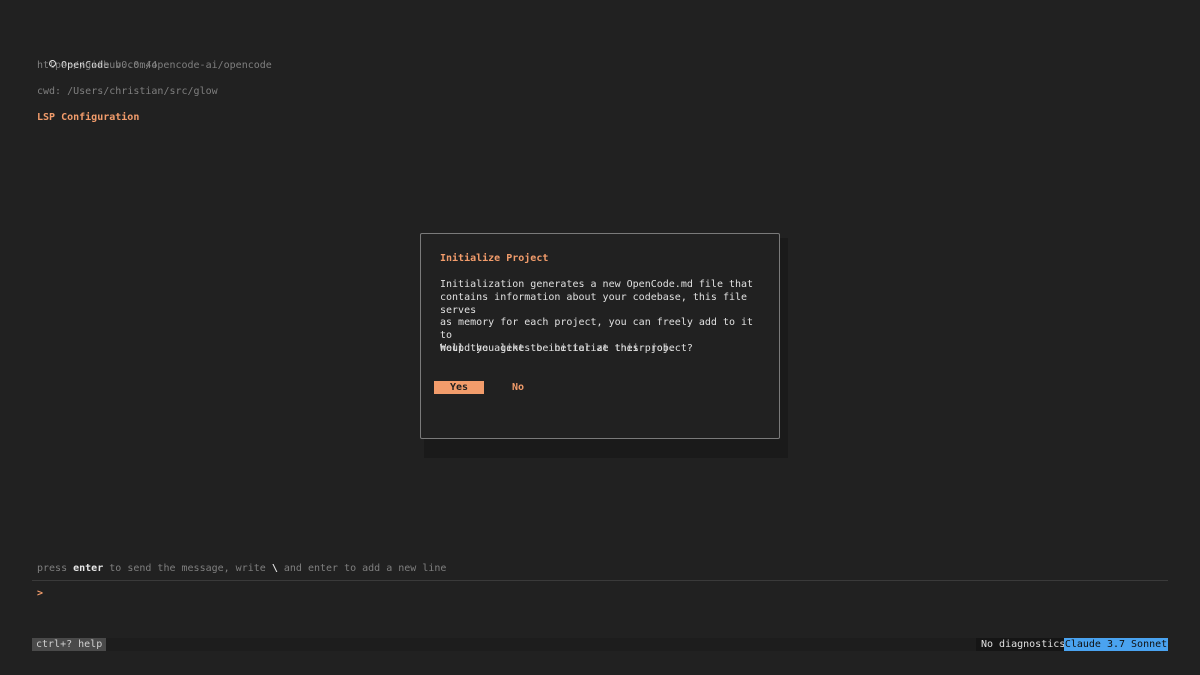 The image size is (1200, 675). What do you see at coordinates (88, 568) in the screenshot?
I see `hint-key-enter: enter` at bounding box center [88, 568].